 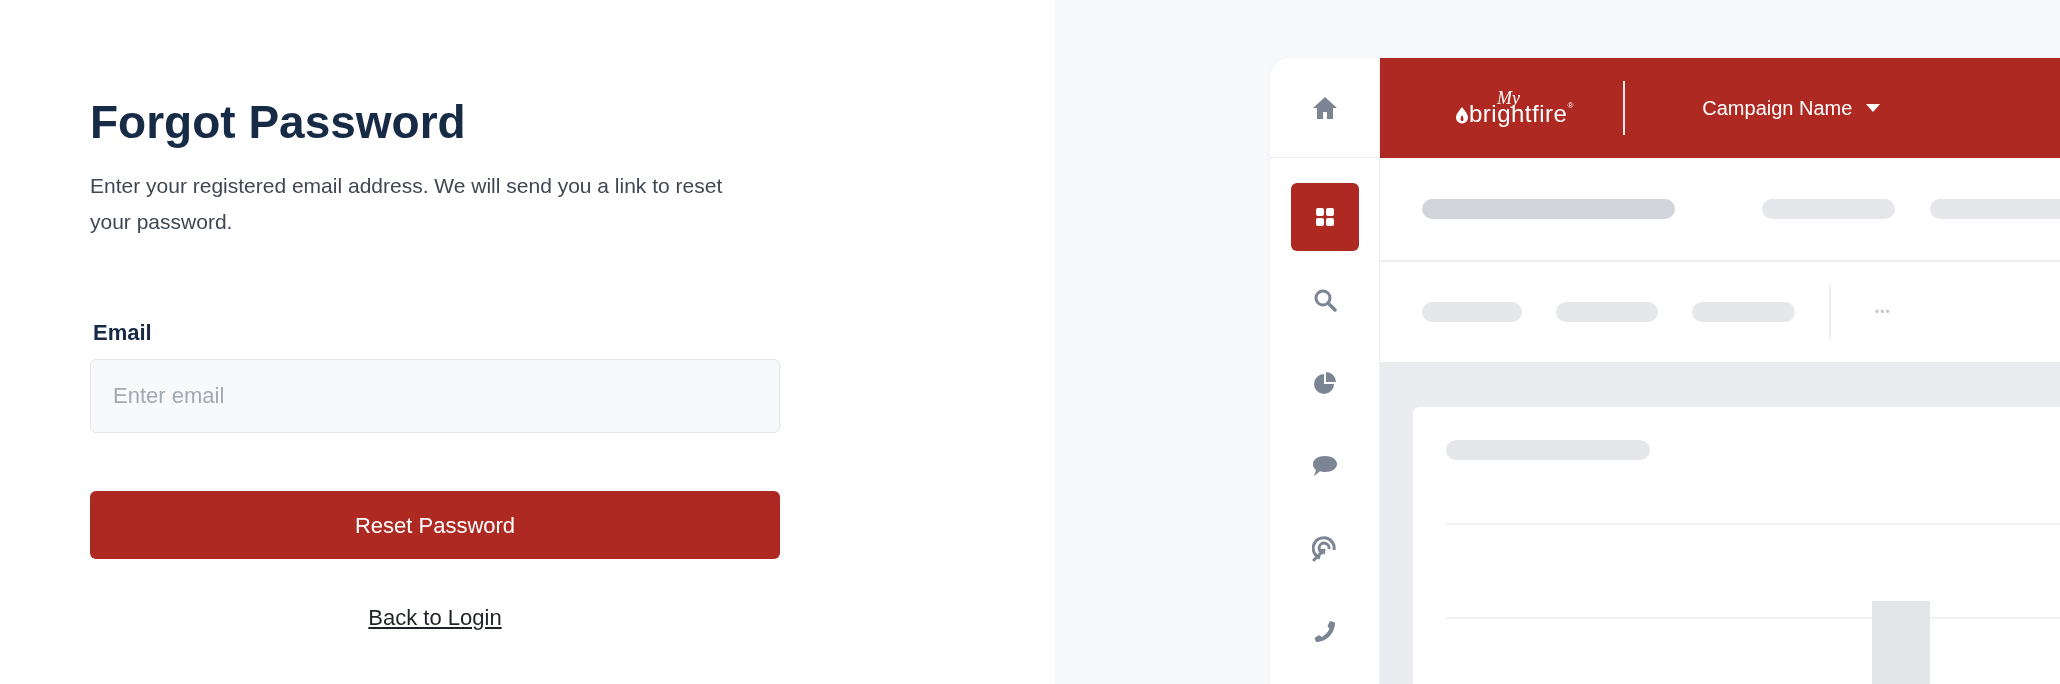 What do you see at coordinates (1324, 466) in the screenshot?
I see `chat-bubble-icon` at bounding box center [1324, 466].